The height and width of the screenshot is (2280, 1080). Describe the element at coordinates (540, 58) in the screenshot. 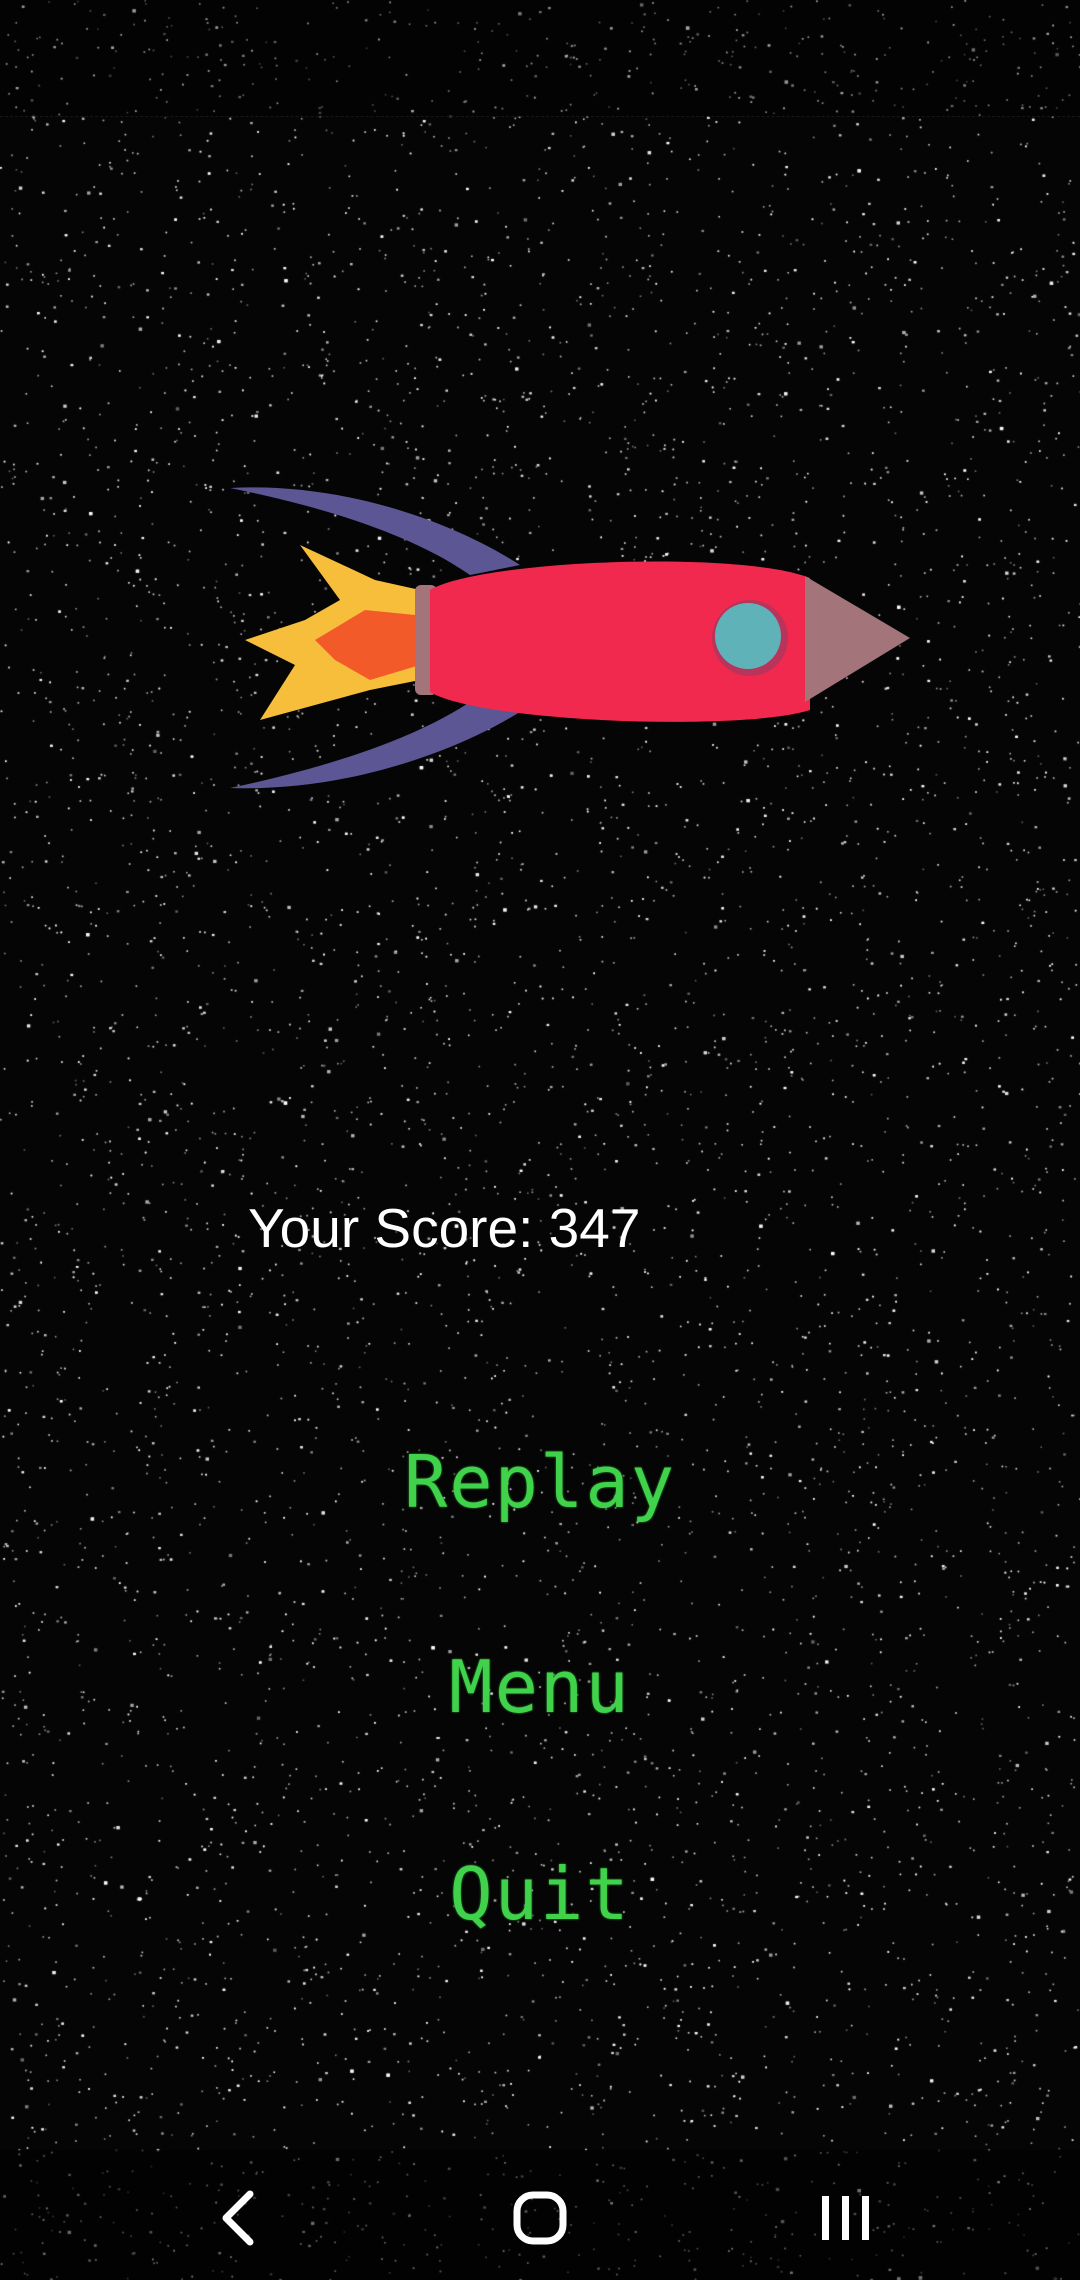

I see `status-bar-area` at that location.